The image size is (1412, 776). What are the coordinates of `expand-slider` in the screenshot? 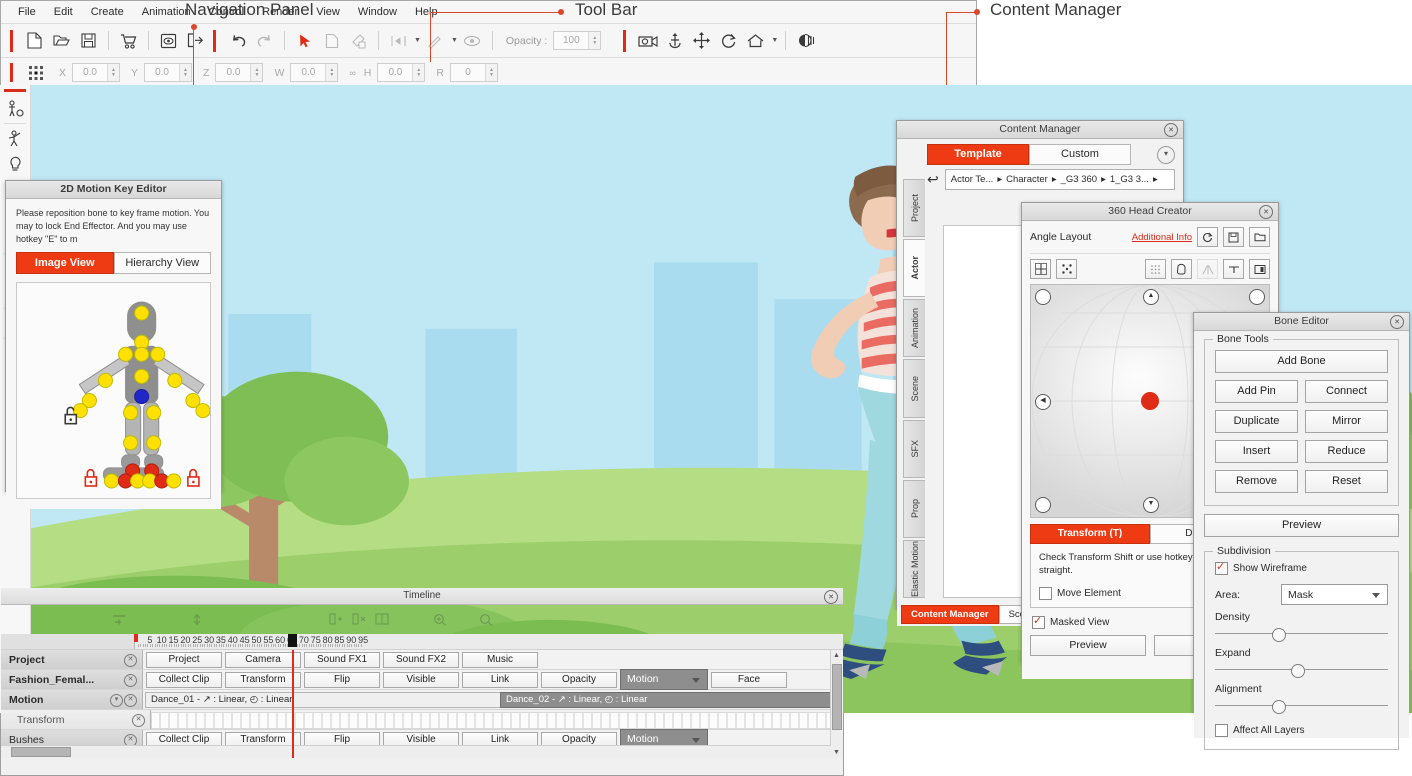 It's located at (1301, 670).